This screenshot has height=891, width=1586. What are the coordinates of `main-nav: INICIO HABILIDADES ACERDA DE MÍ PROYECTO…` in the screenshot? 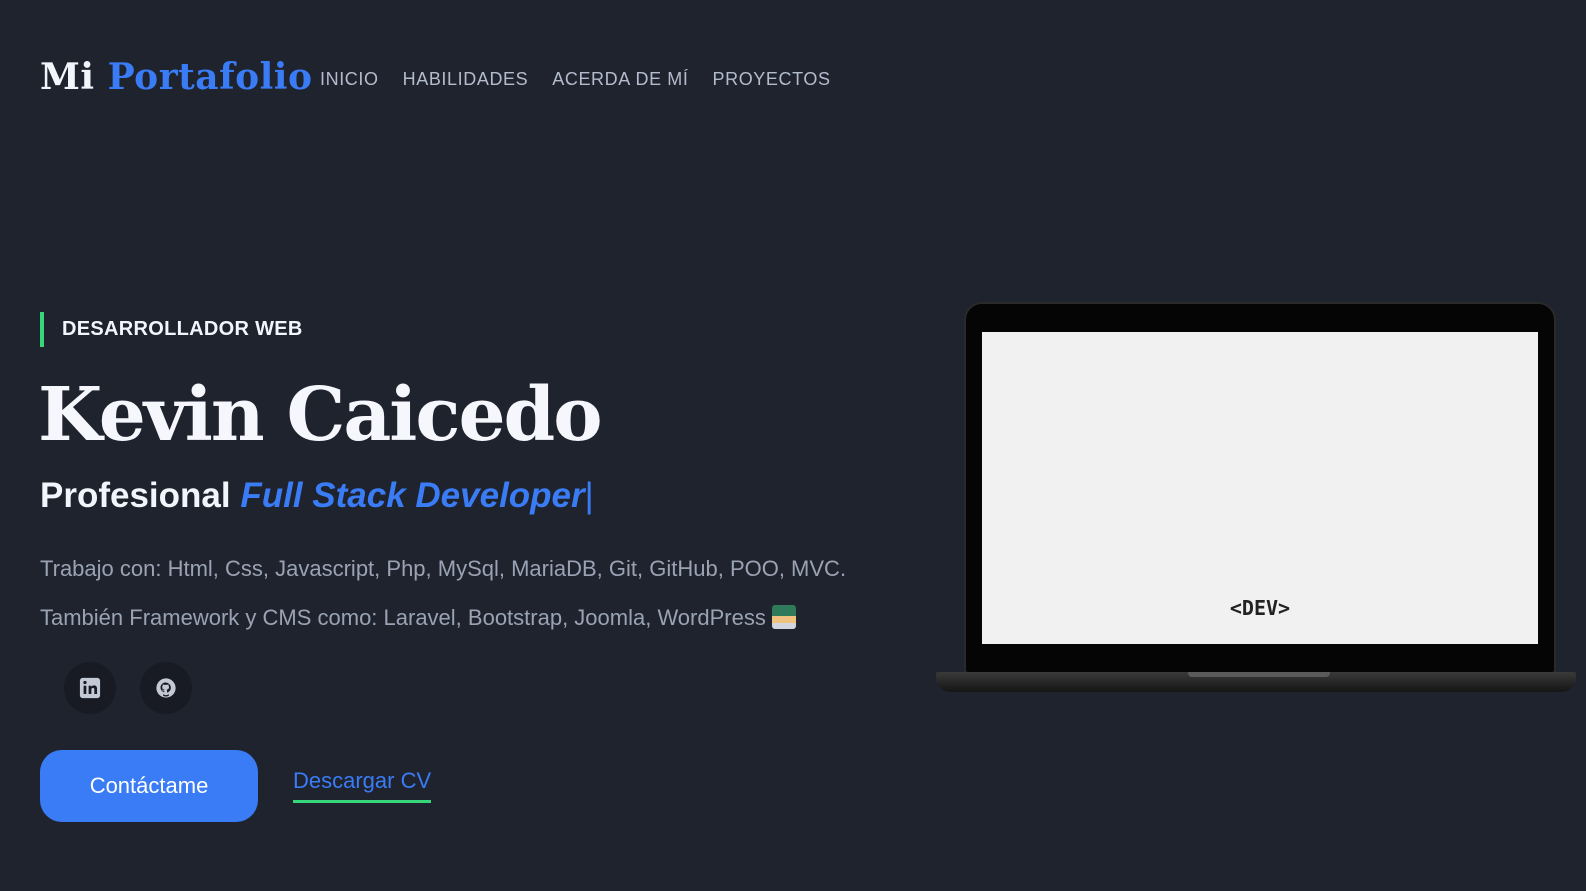 It's located at (575, 79).